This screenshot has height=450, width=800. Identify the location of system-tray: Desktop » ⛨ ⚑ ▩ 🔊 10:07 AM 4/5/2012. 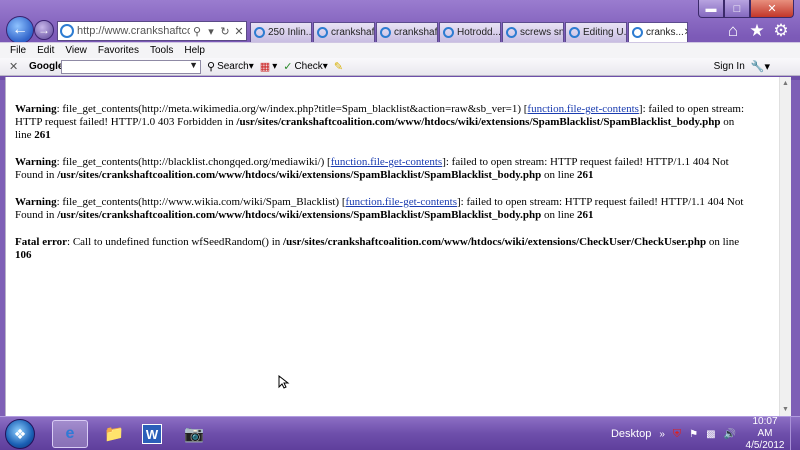
(705, 433).